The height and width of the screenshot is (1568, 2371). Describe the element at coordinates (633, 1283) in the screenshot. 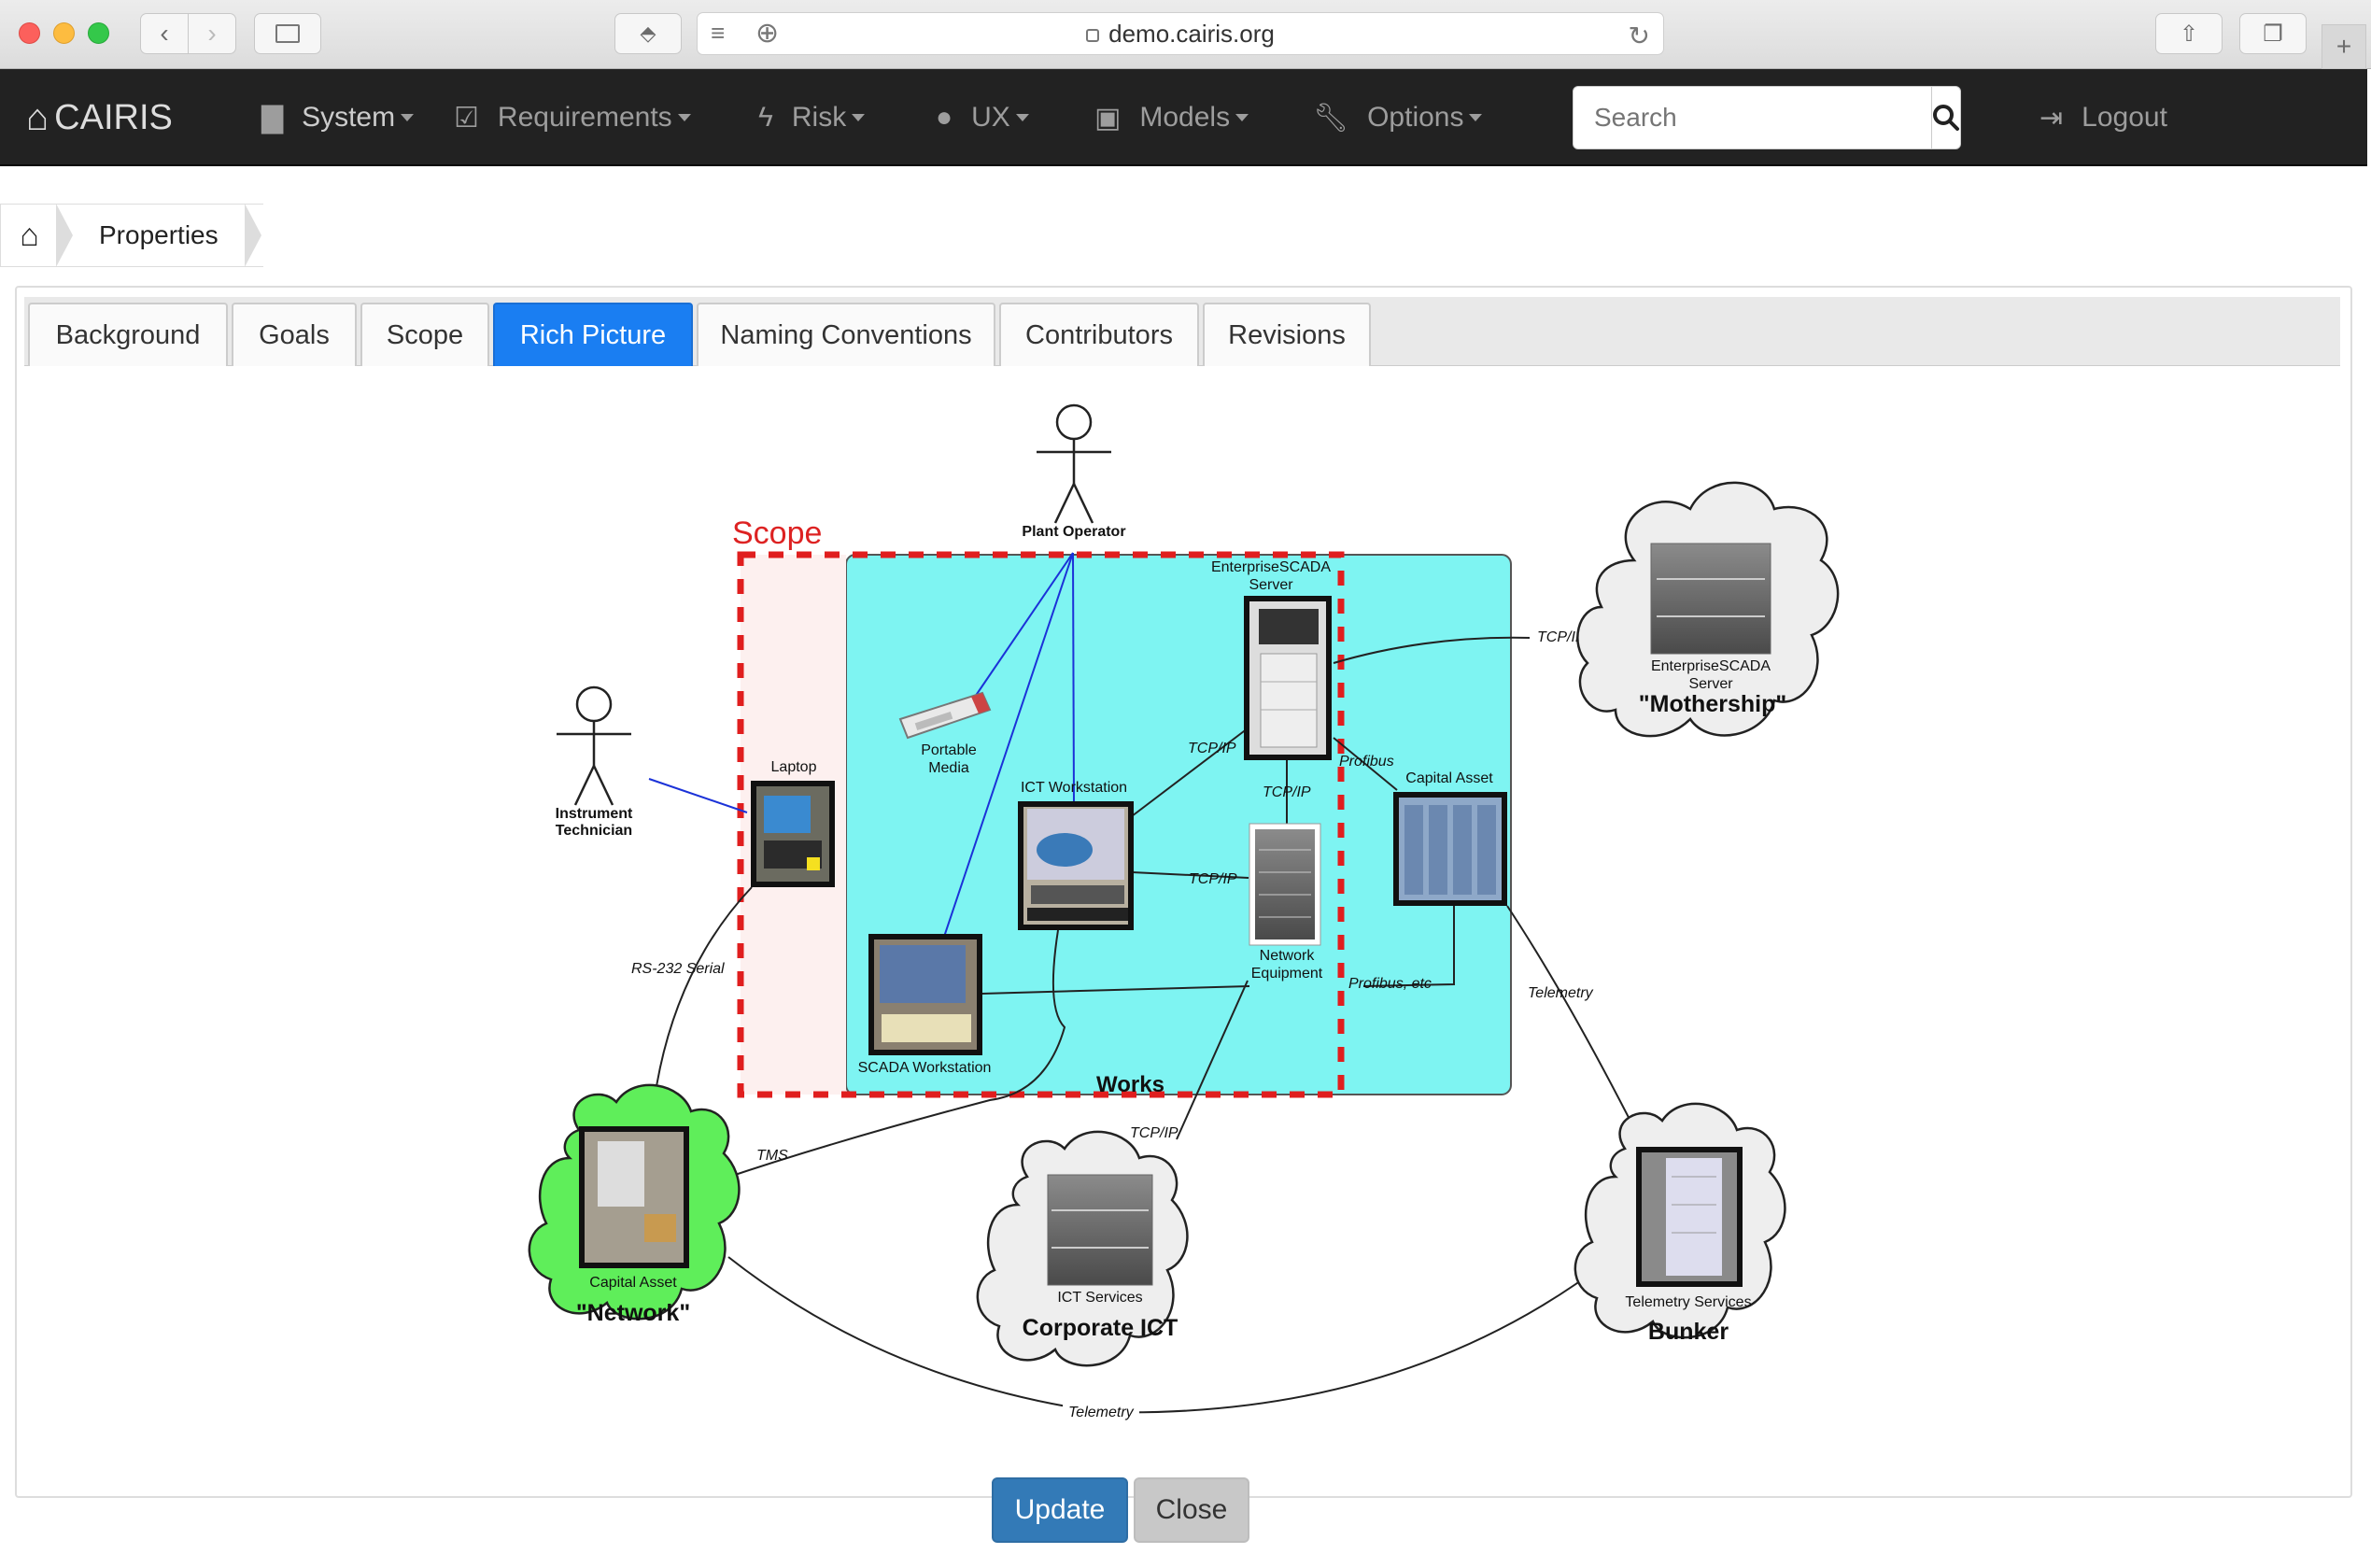

I see `cloud-sublabel: Capital Asset` at that location.